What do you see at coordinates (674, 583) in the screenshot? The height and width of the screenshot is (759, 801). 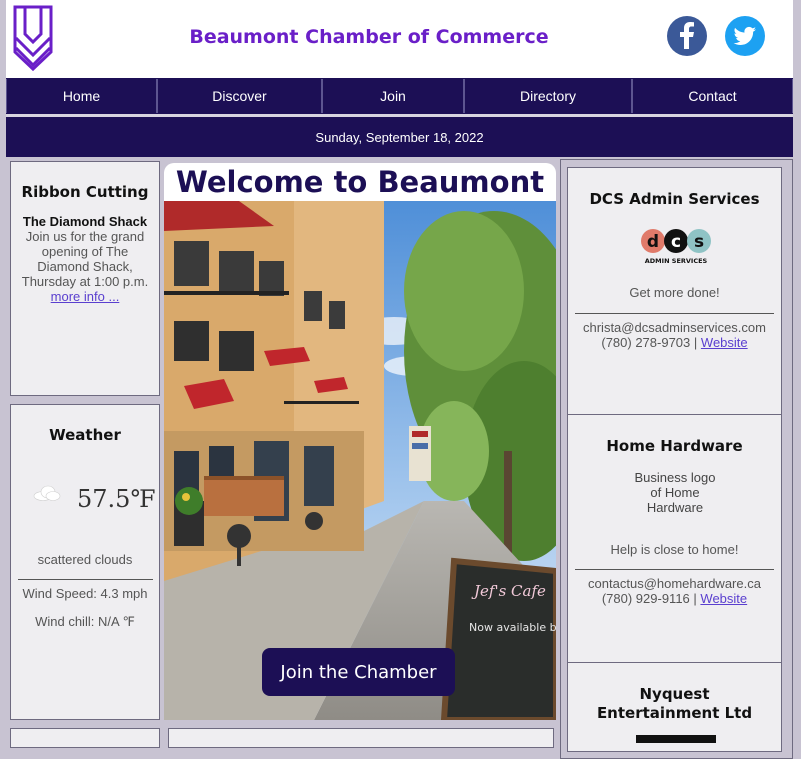 I see `hardware-email: contactus@homehardware.ca` at bounding box center [674, 583].